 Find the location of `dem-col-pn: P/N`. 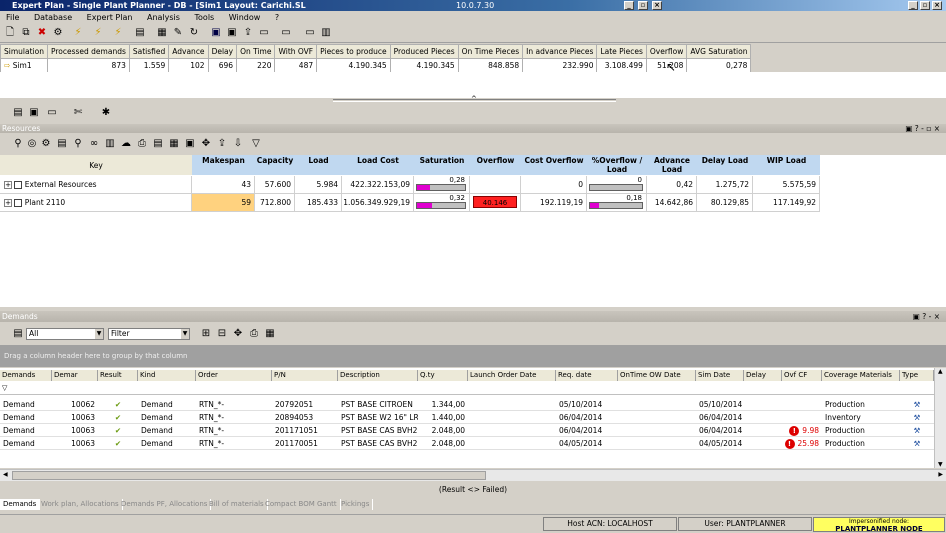

dem-col-pn: P/N is located at coordinates (305, 375).